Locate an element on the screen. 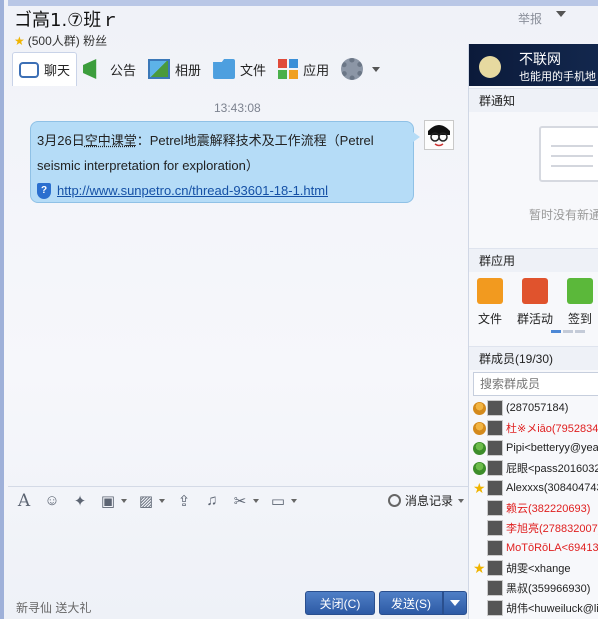  banner-subtitle: 也能用的手机地 is located at coordinates (557, 76).